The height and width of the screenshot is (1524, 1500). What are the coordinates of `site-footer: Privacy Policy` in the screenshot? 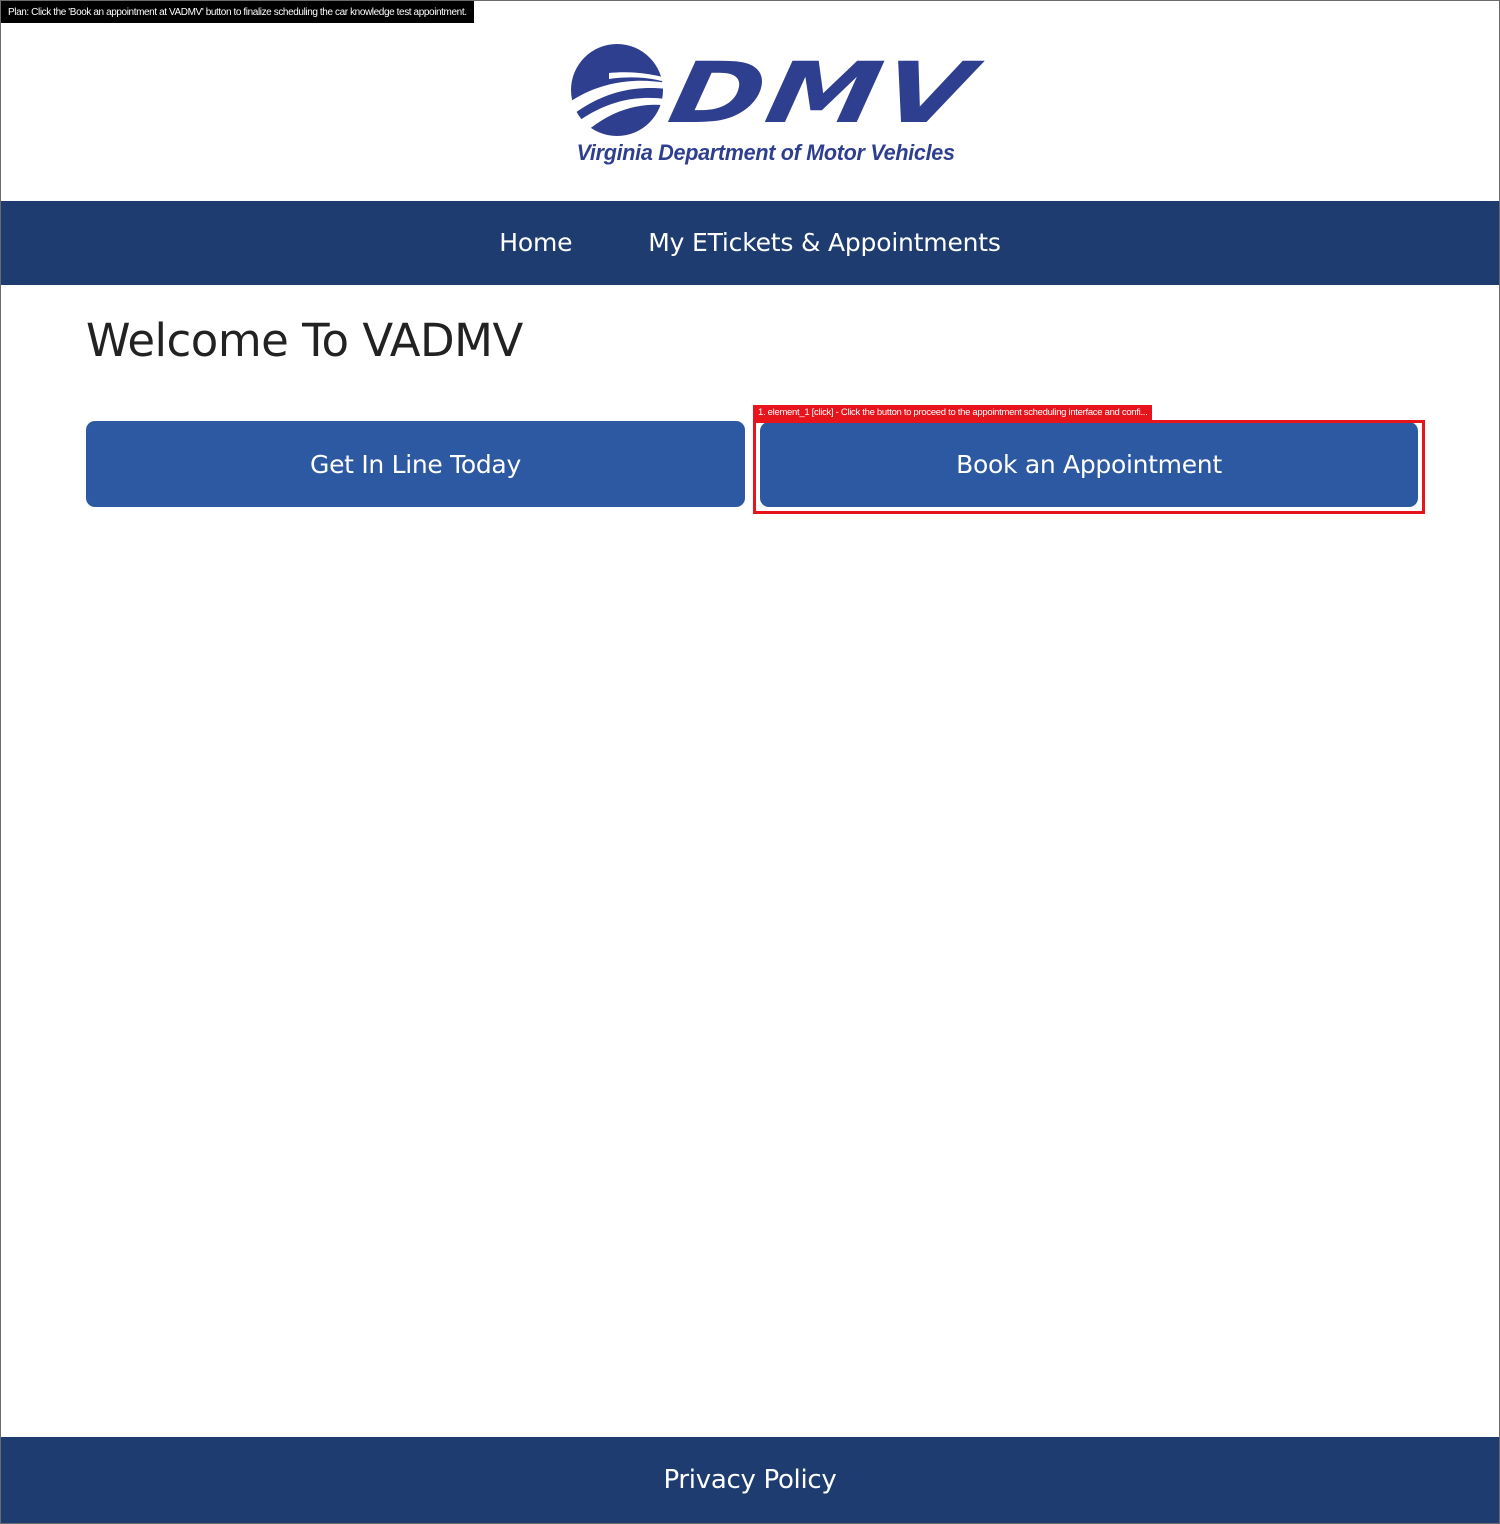 It's located at (750, 1480).